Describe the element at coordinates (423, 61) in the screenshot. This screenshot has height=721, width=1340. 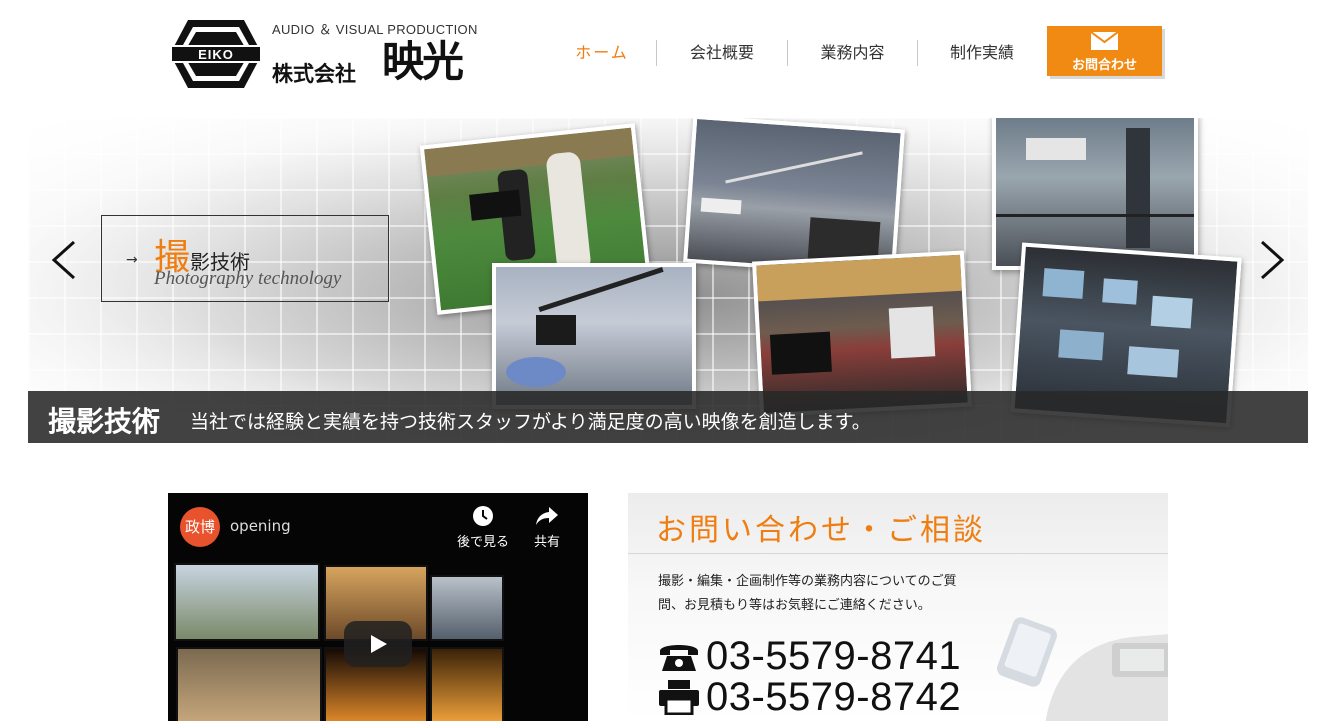
I see `logo-company-name: 映光` at that location.